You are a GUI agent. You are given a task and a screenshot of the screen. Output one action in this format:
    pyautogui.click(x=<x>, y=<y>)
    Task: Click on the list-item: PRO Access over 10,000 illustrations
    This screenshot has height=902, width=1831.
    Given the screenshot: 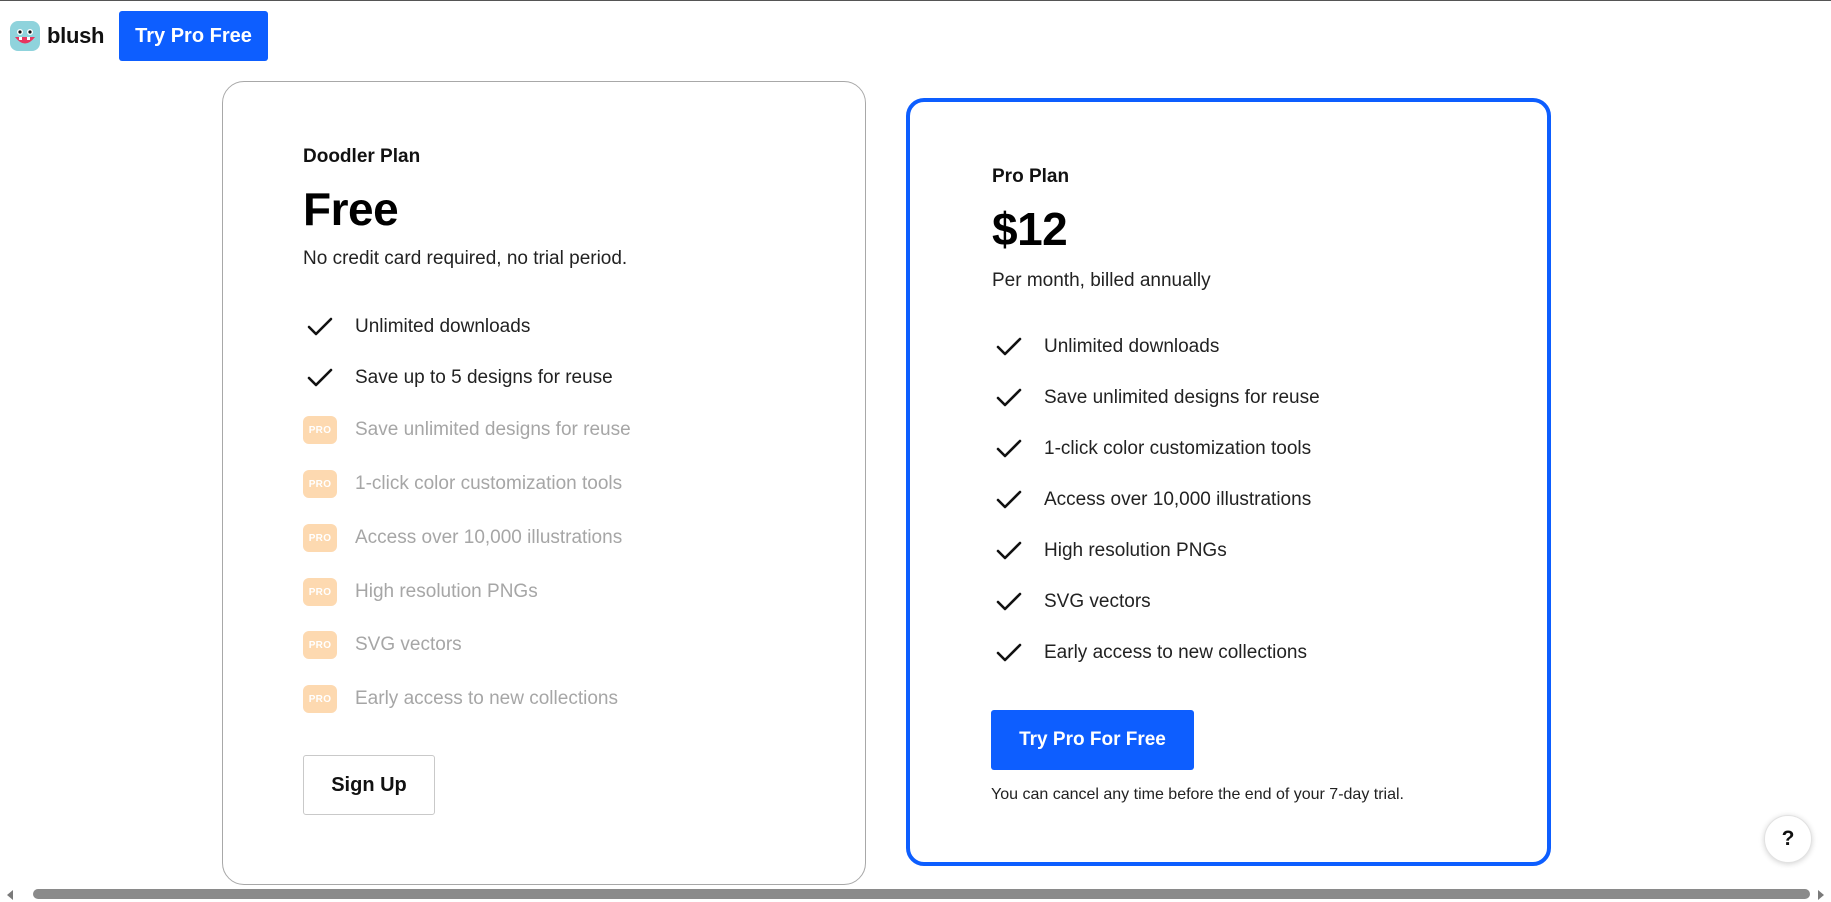 What is the action you would take?
    pyautogui.click(x=462, y=538)
    